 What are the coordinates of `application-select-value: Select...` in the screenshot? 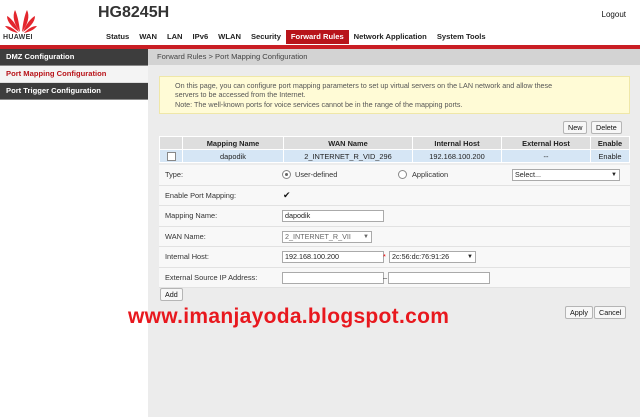 It's located at (528, 174).